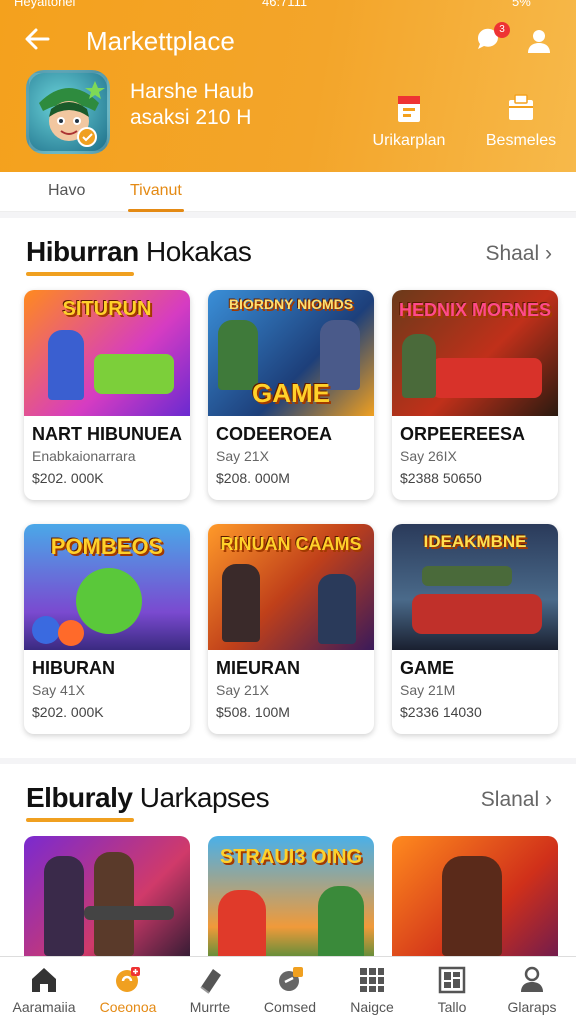 Image resolution: width=576 pixels, height=1024 pixels. I want to click on product-price: $508. 100M, so click(253, 712).